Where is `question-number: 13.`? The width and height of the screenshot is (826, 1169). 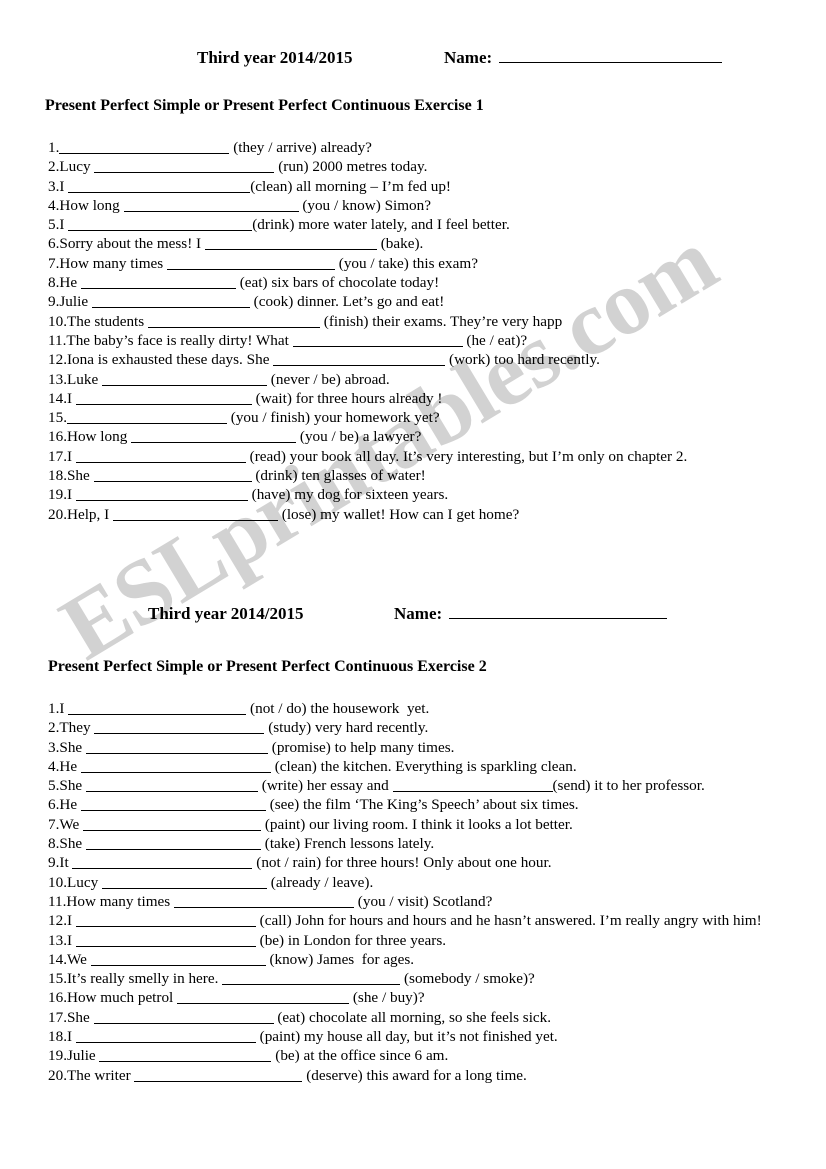 question-number: 13. is located at coordinates (57, 379).